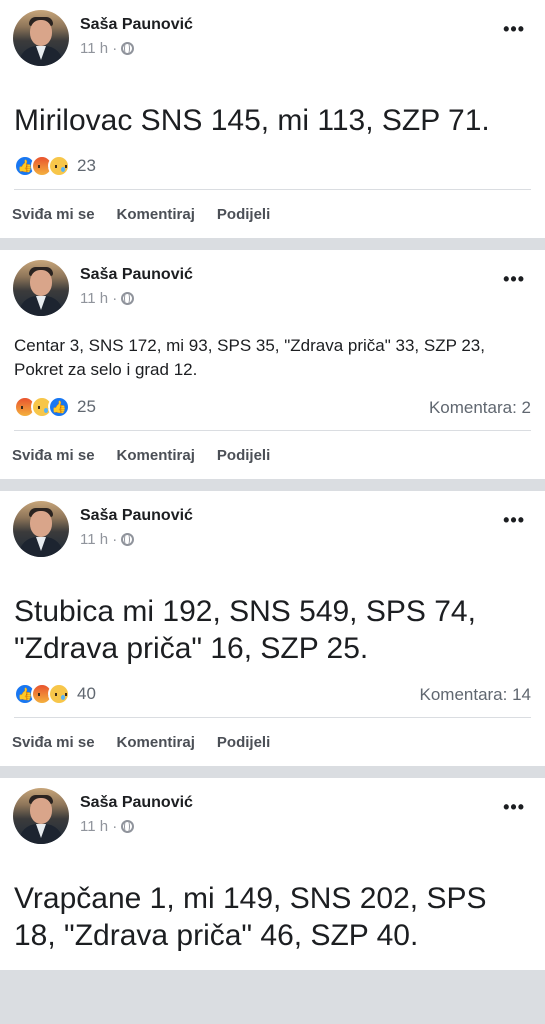 This screenshot has height=1024, width=545. I want to click on comments-count: Komentara: 14, so click(475, 695).